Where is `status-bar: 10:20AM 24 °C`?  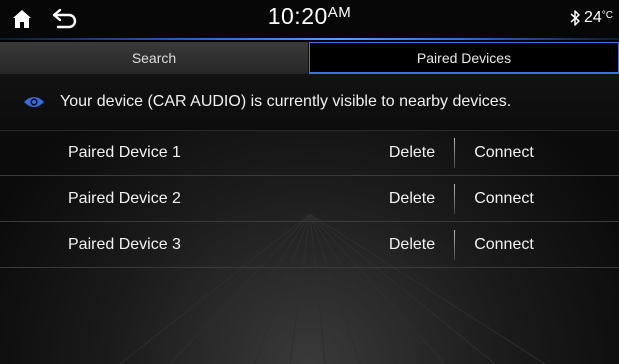 status-bar: 10:20AM 24 °C is located at coordinates (309, 19).